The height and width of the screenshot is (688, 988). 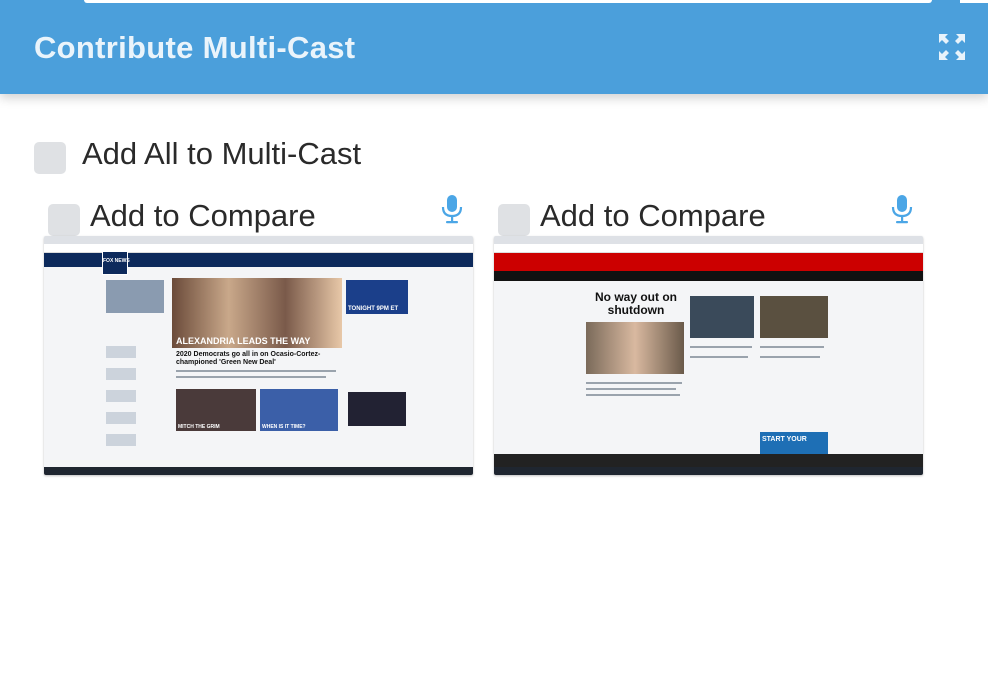 I want to click on story-tag-1: MITCH THE GRIM, so click(x=199, y=427).